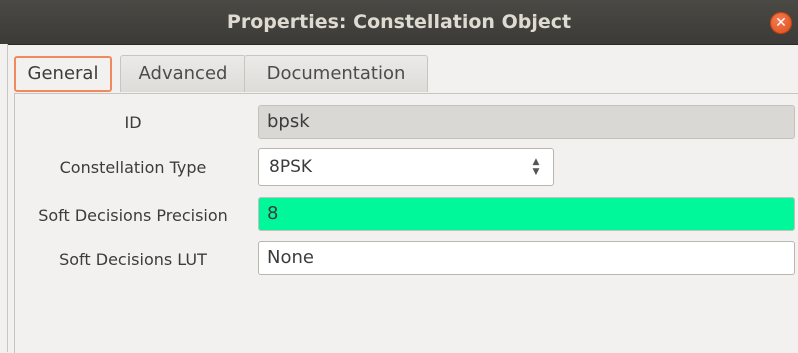  What do you see at coordinates (183, 73) in the screenshot?
I see `tab-advanced: Advanced` at bounding box center [183, 73].